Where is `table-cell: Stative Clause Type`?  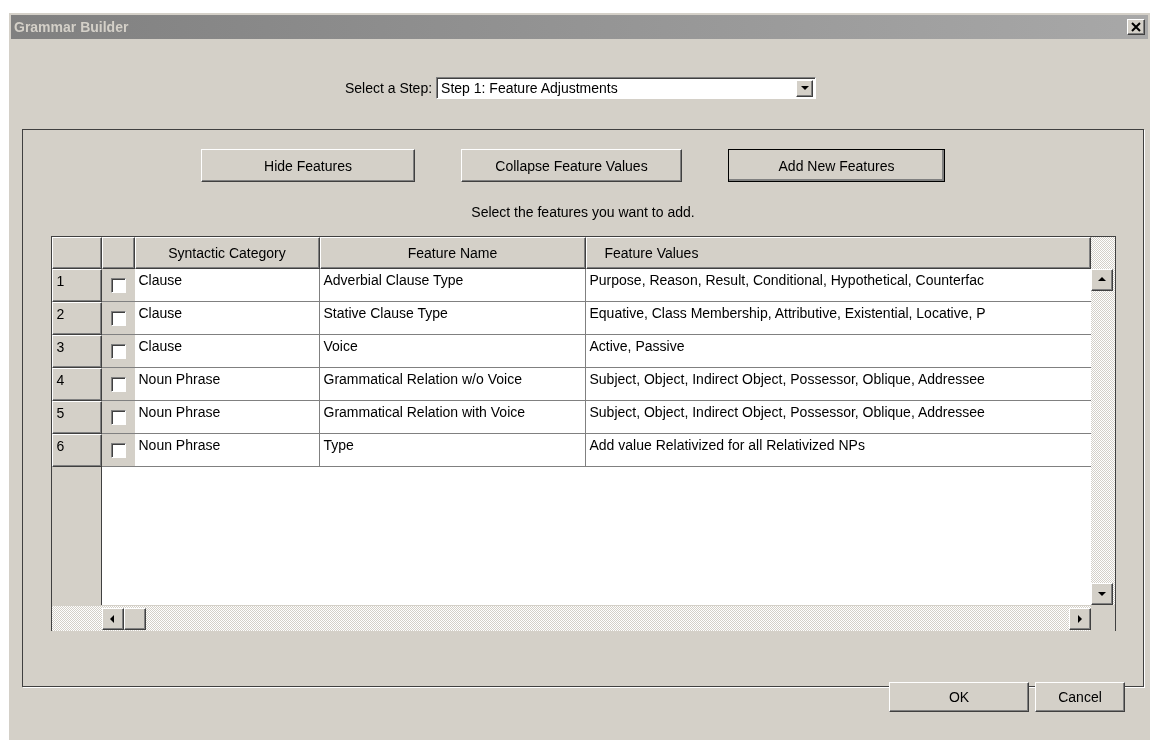 table-cell: Stative Clause Type is located at coordinates (452, 318).